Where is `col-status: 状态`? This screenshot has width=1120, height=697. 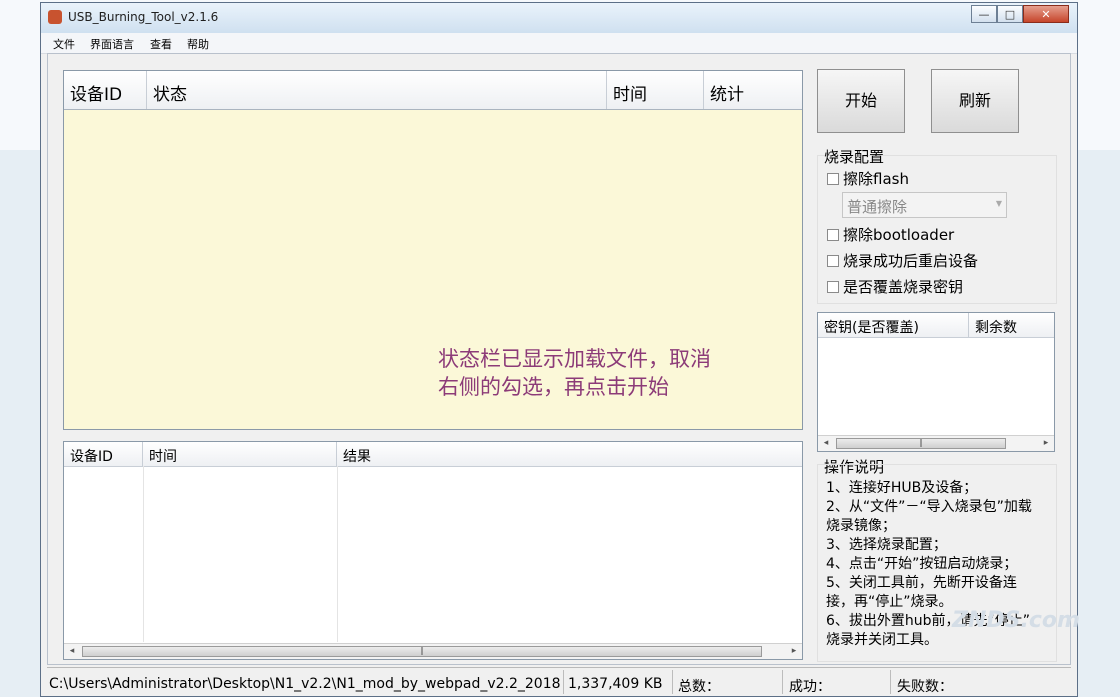 col-status: 状态 is located at coordinates (377, 90).